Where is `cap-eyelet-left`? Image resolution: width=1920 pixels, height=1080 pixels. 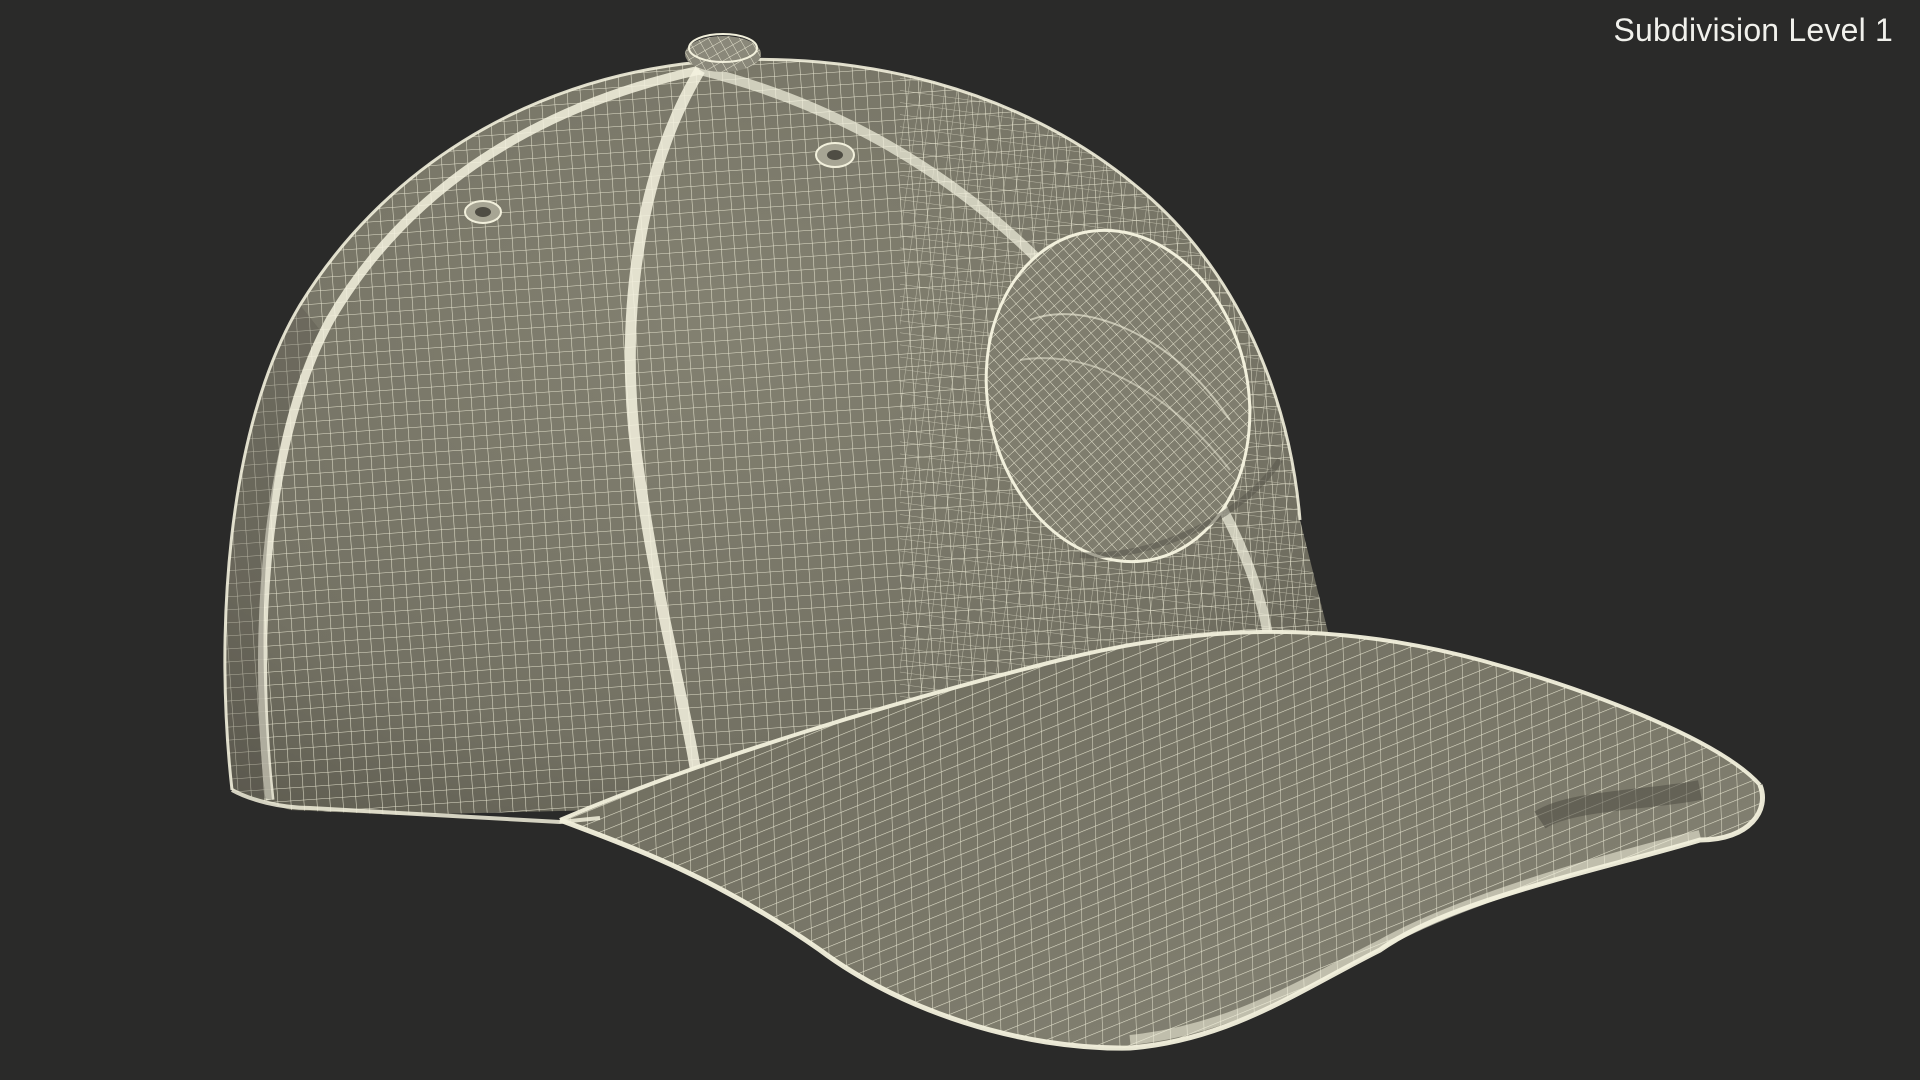 cap-eyelet-left is located at coordinates (483, 212).